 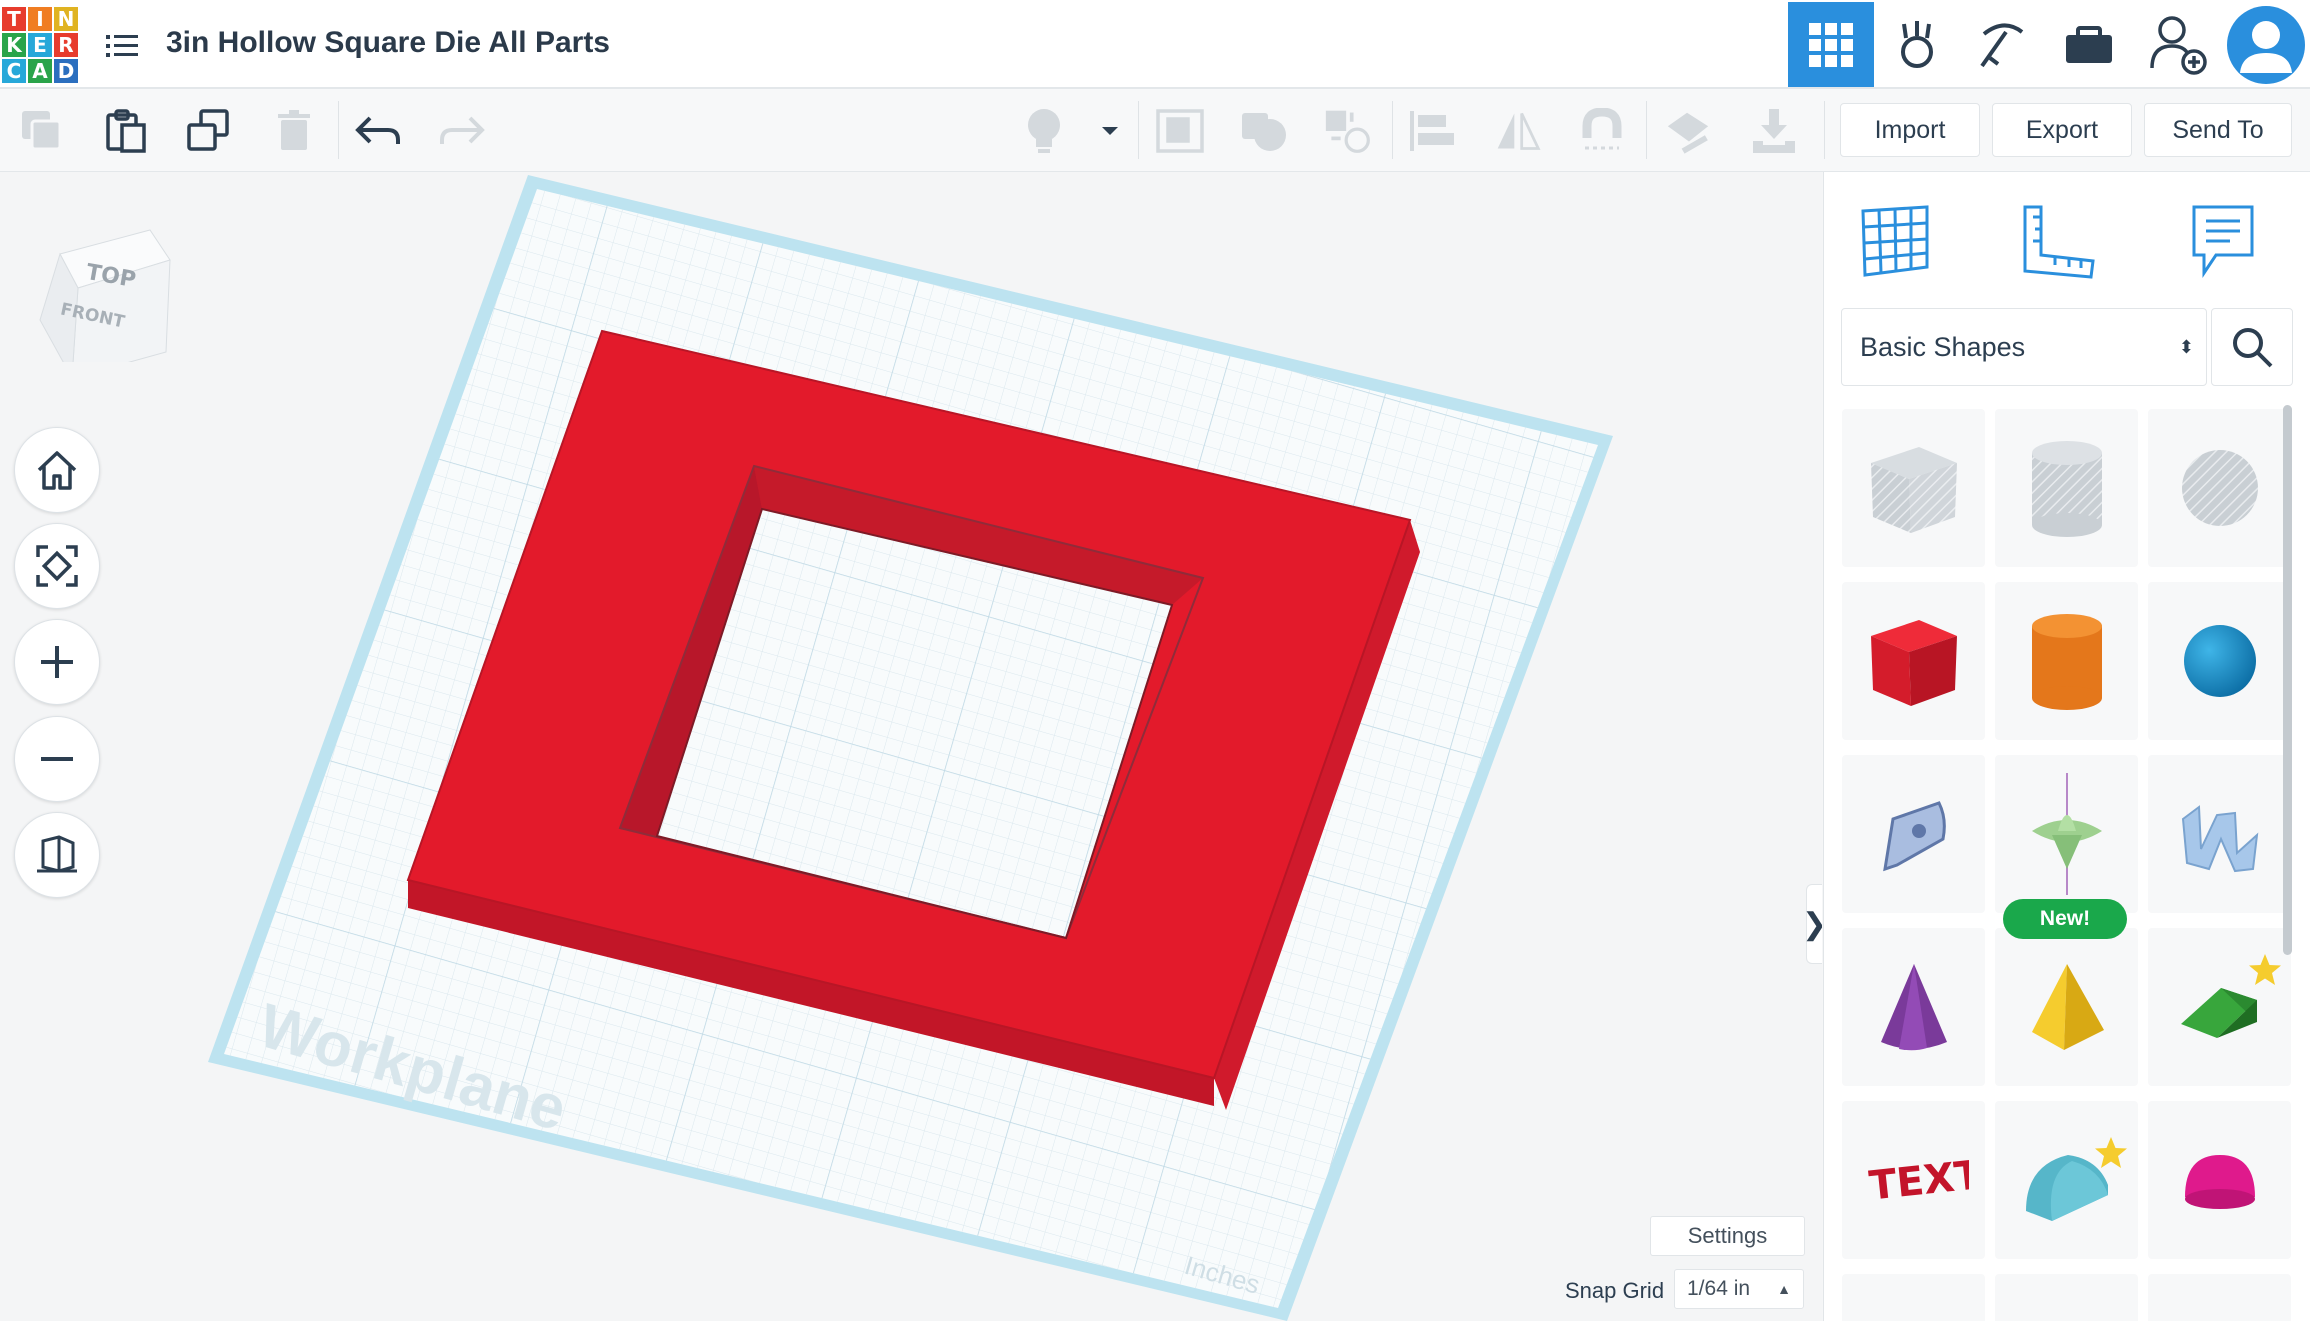 What do you see at coordinates (1348, 131) in the screenshot?
I see `cruise-icon` at bounding box center [1348, 131].